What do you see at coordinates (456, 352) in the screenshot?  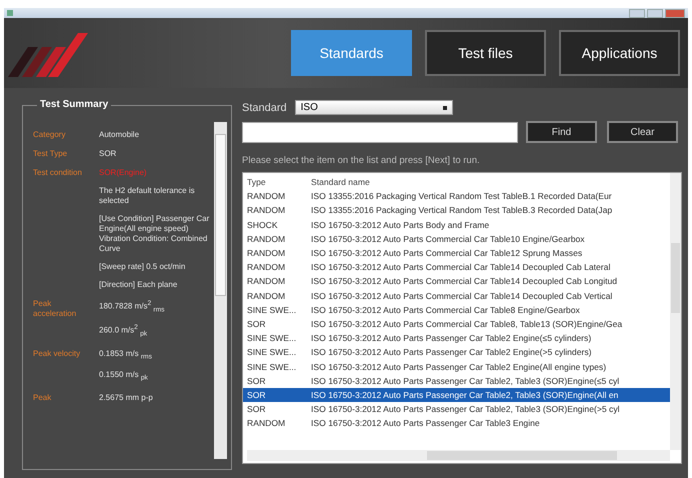 I see `list-row: SINE SWE... ISO 16750-3:2012 Auto Parts Passenger Car Table2 Engine(>5 cylinders)` at bounding box center [456, 352].